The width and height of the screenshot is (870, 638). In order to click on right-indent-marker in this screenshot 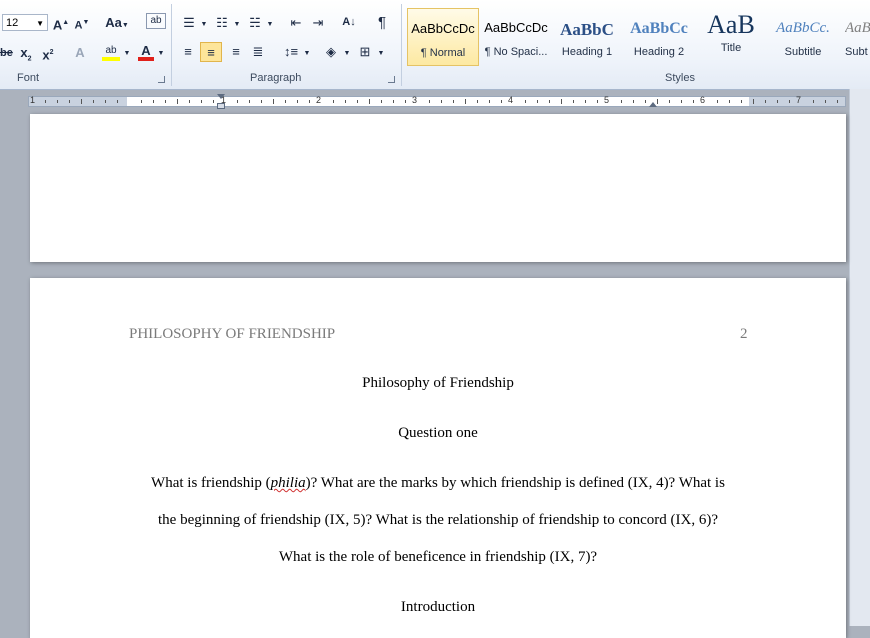, I will do `click(653, 104)`.